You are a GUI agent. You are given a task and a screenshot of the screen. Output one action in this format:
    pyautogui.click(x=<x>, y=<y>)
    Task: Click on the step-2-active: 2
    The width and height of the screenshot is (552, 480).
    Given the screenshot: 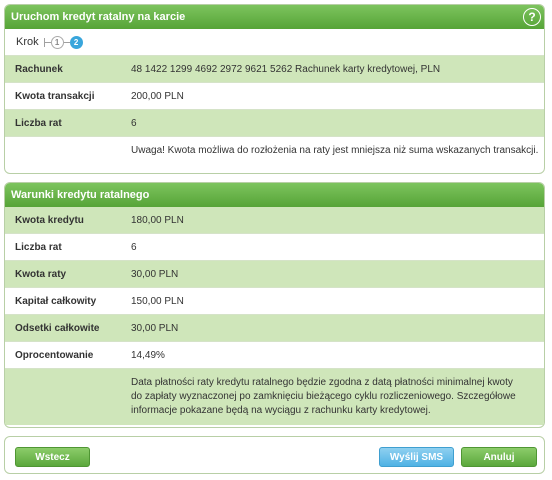 What is the action you would take?
    pyautogui.click(x=76, y=42)
    